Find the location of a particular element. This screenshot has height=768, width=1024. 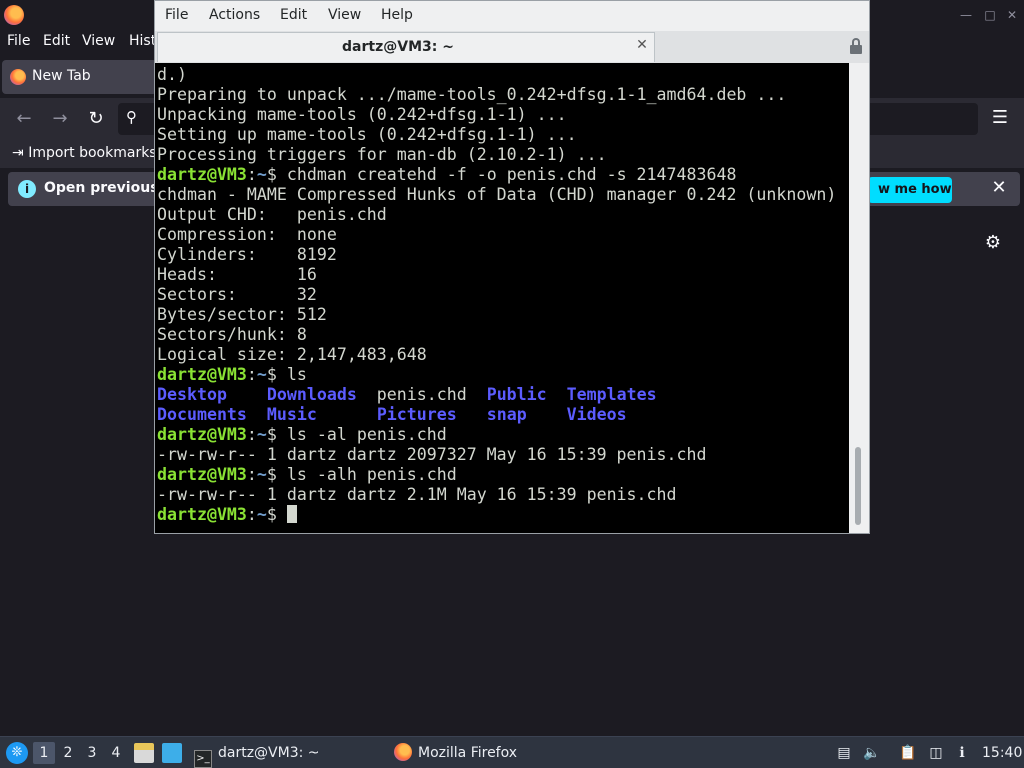

terminal-line: Cylinders: 8192 is located at coordinates (496, 255).